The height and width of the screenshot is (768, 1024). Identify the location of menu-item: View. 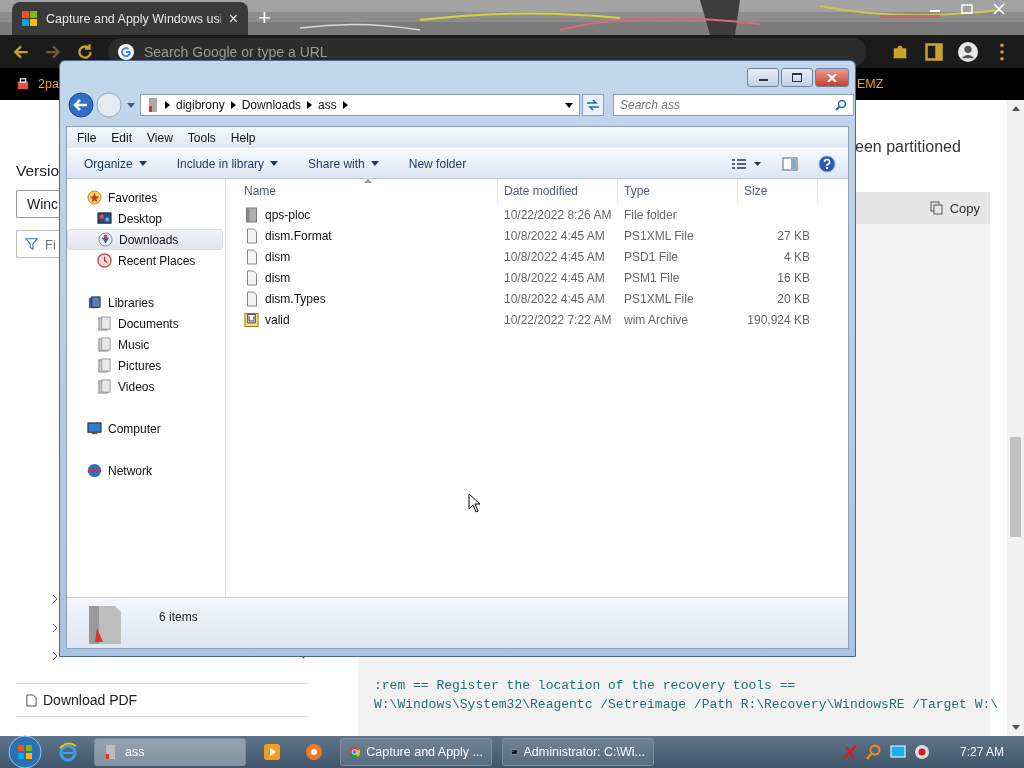
(160, 137).